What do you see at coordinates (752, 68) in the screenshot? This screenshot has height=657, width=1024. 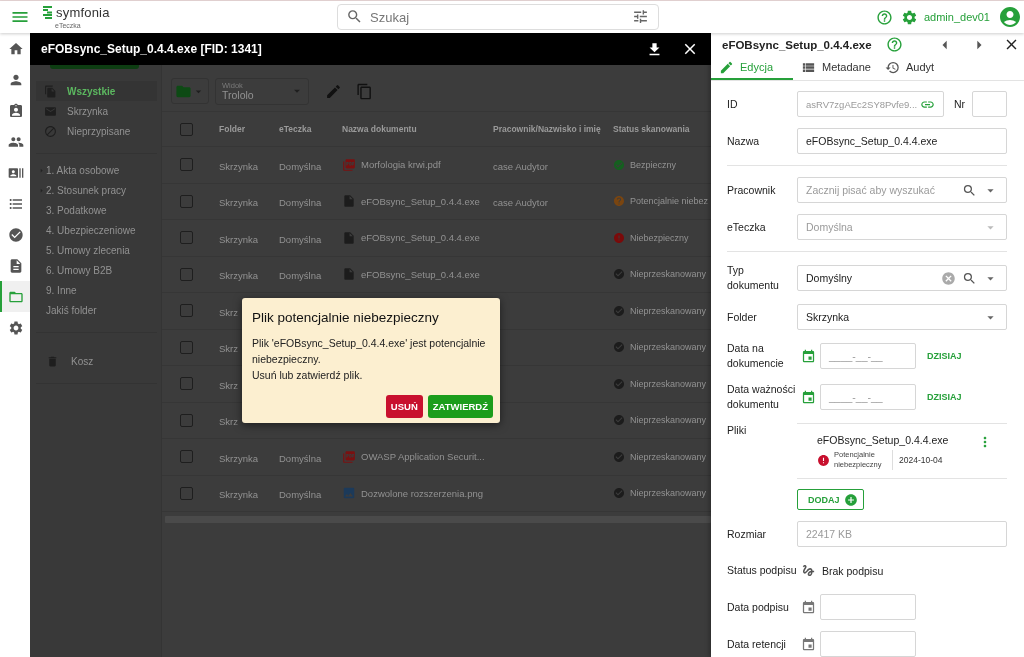 I see `tab: Edycja` at bounding box center [752, 68].